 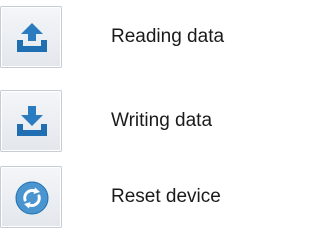 I want to click on writing-data-button, so click(x=31, y=121).